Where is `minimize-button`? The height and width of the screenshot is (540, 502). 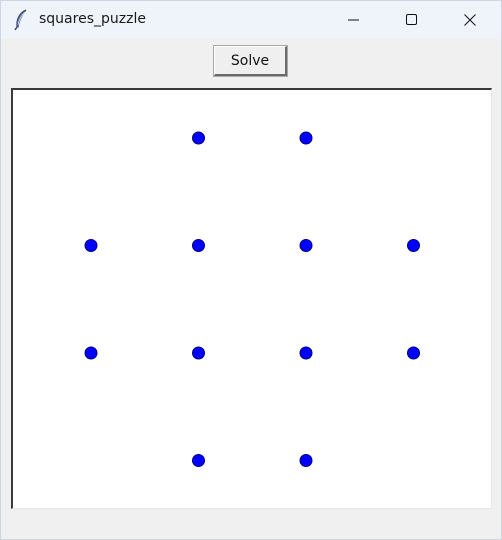 minimize-button is located at coordinates (354, 20).